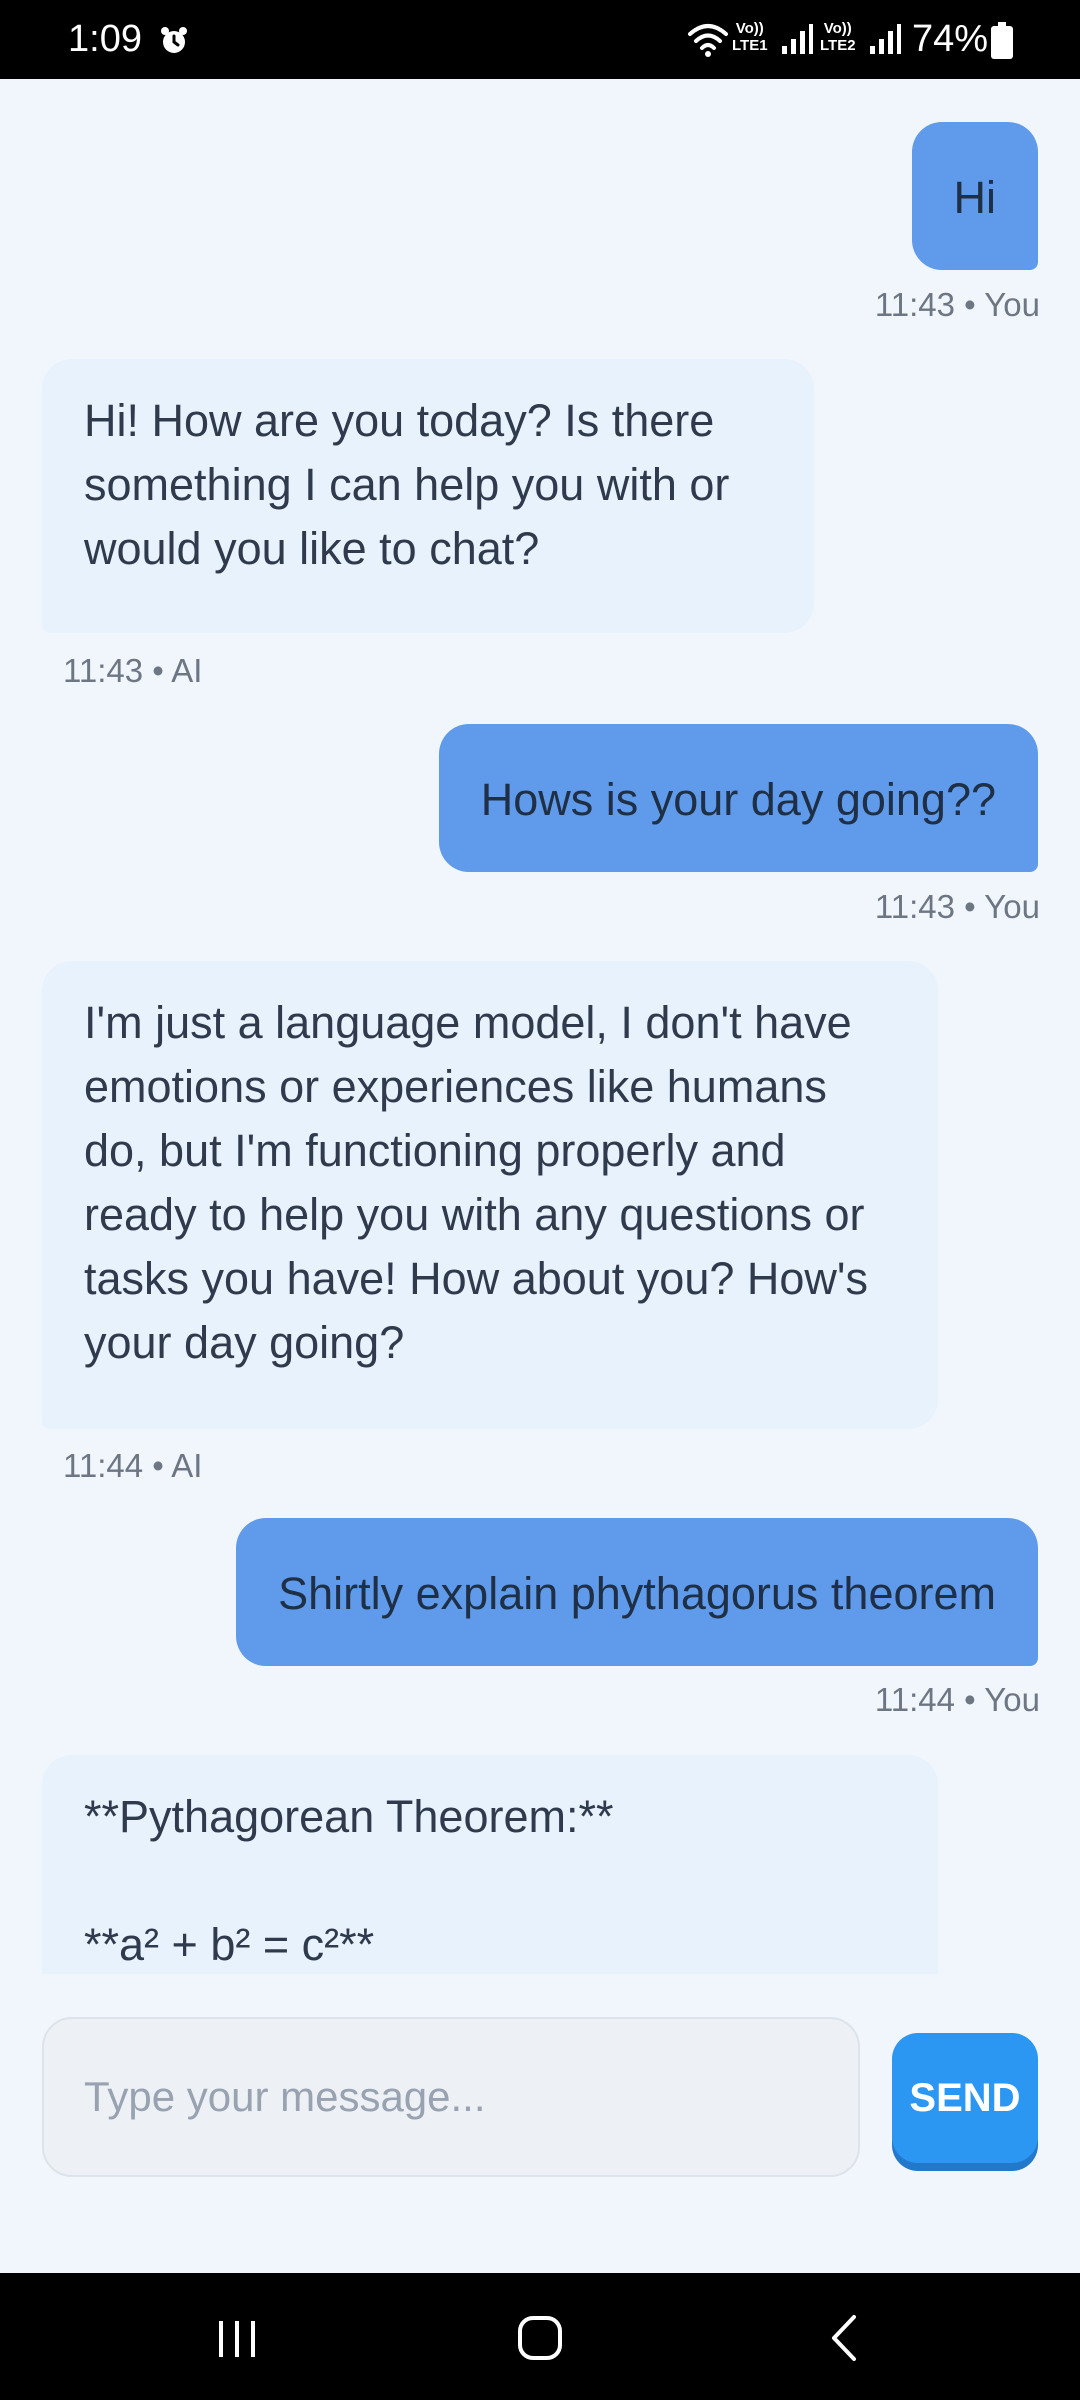 The height and width of the screenshot is (2400, 1080). What do you see at coordinates (540, 39) in the screenshot?
I see `status-bar: 1:09 Vo)) LTE1 Vo)) LTE2 74%` at bounding box center [540, 39].